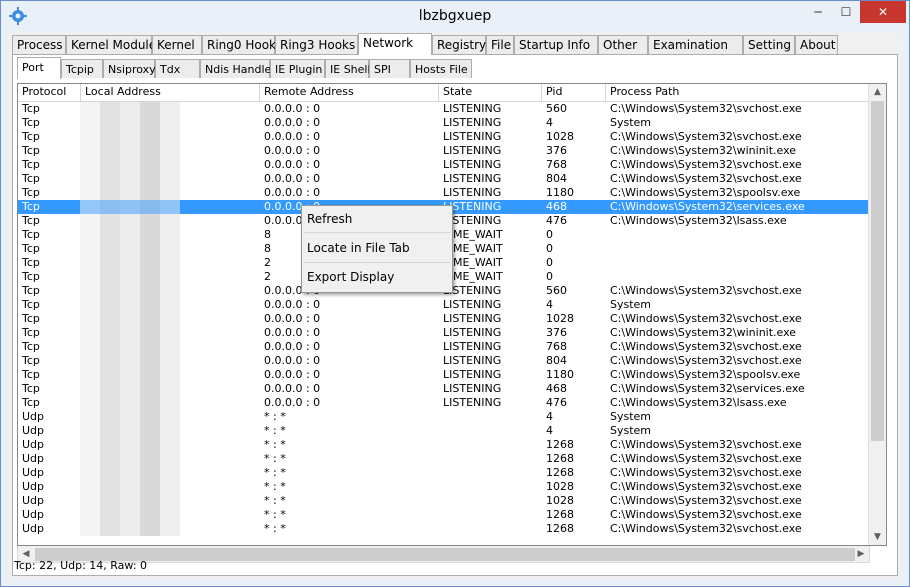  Describe the element at coordinates (39, 68) in the screenshot. I see `subtab-port: Port` at that location.